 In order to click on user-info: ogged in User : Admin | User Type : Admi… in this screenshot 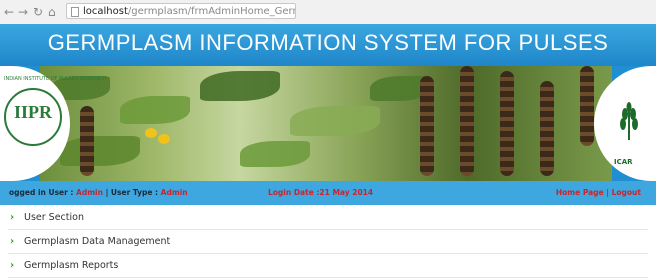, I will do `click(98, 193)`.